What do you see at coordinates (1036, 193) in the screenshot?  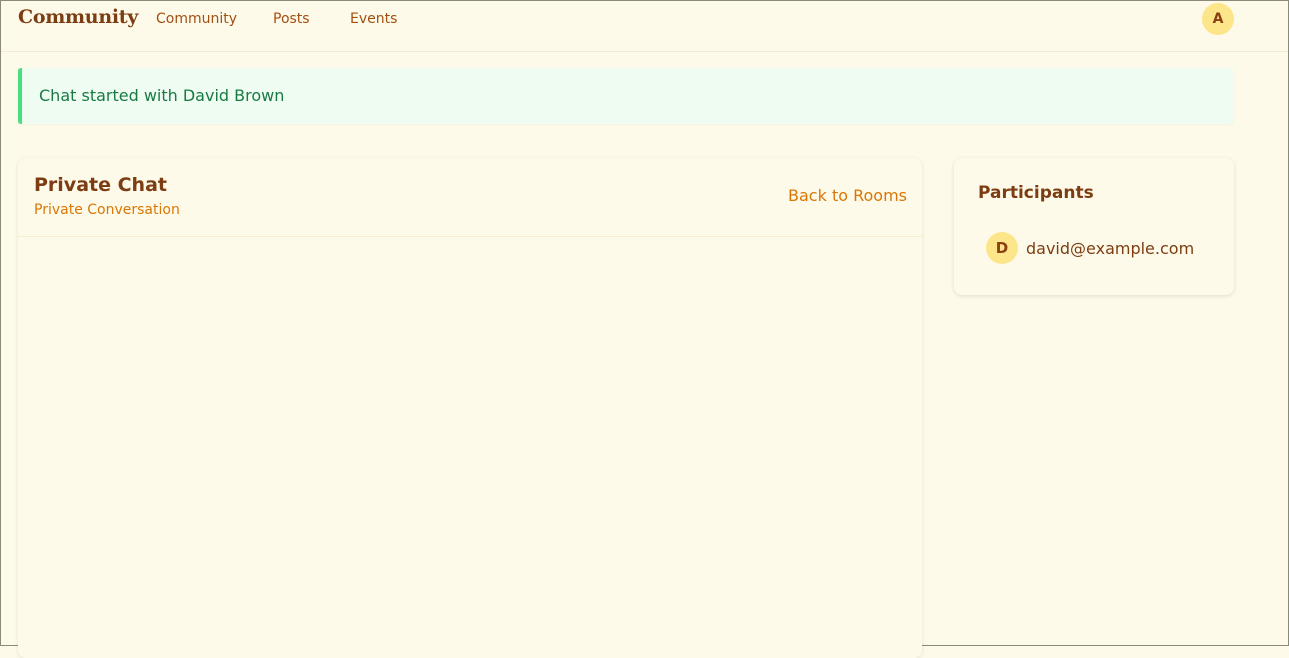 I see `participants-title: Participants` at bounding box center [1036, 193].